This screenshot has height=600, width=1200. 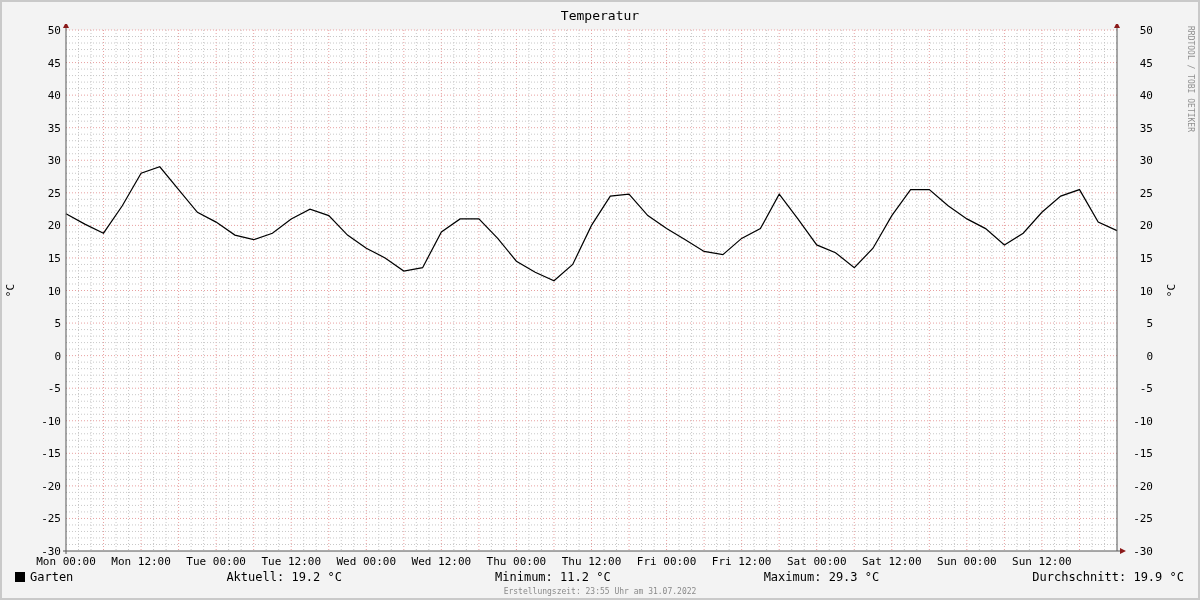 What do you see at coordinates (291, 561) in the screenshot?
I see `x-tick-label: Tue 12:00` at bounding box center [291, 561].